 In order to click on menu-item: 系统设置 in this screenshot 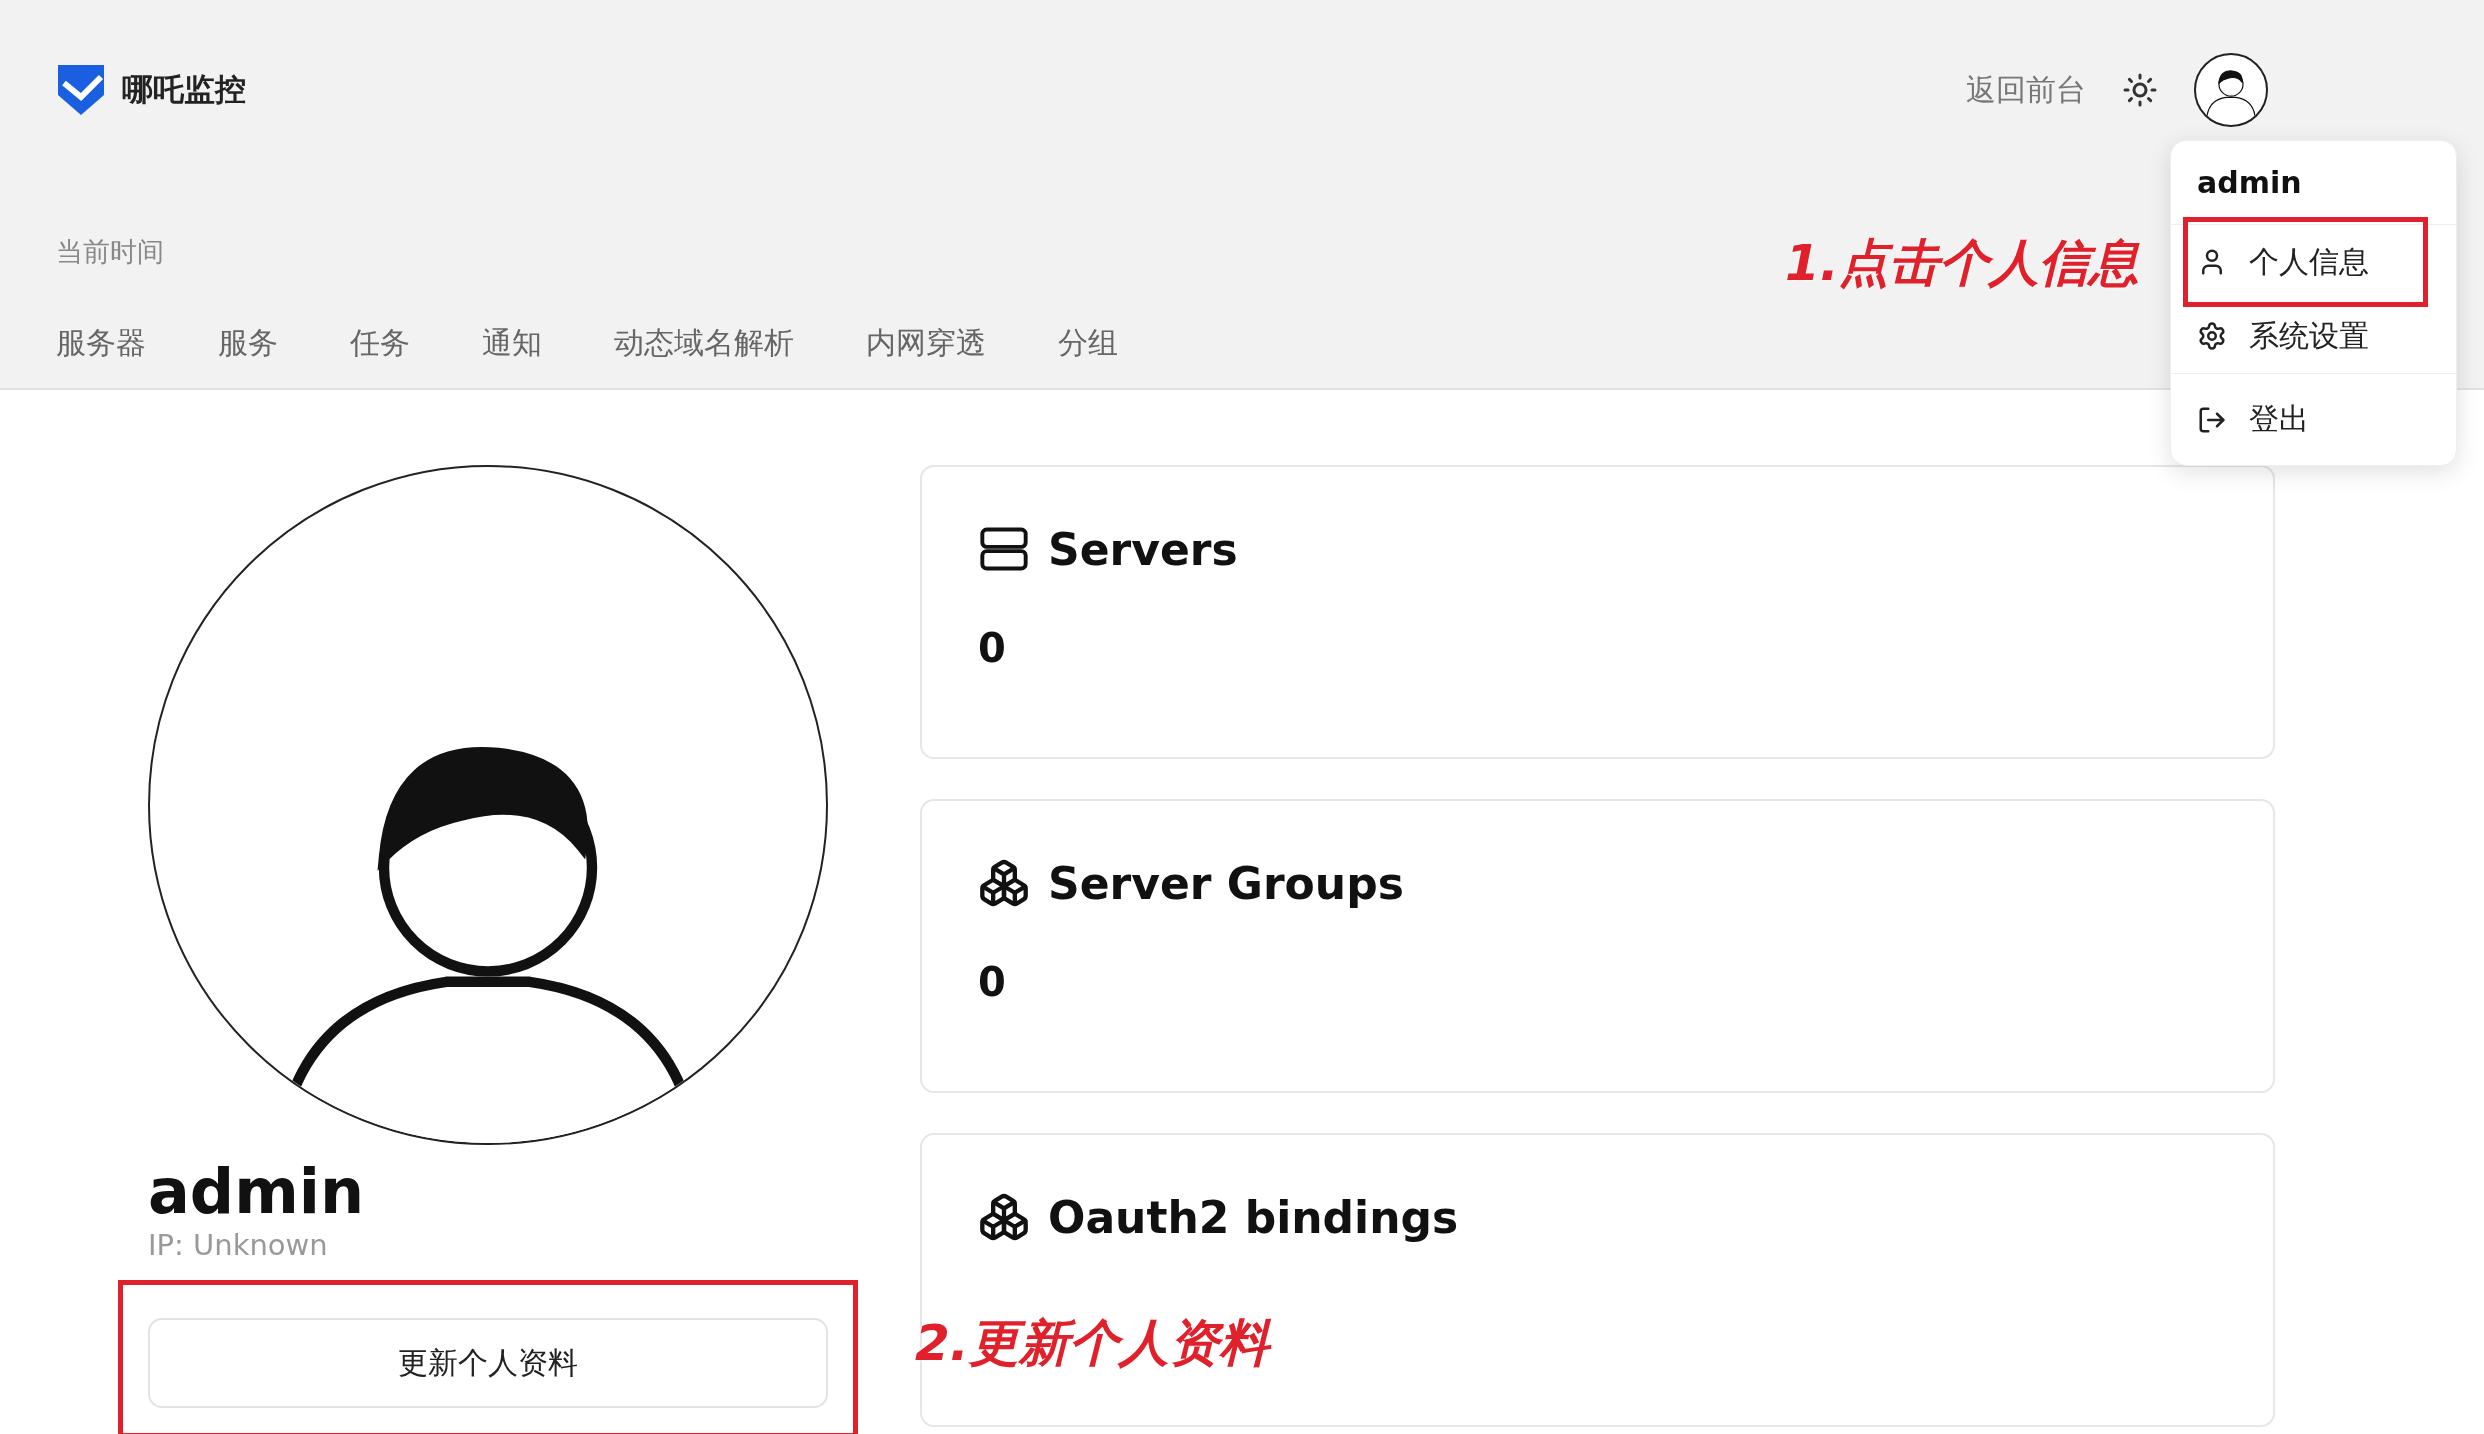, I will do `click(2313, 336)`.